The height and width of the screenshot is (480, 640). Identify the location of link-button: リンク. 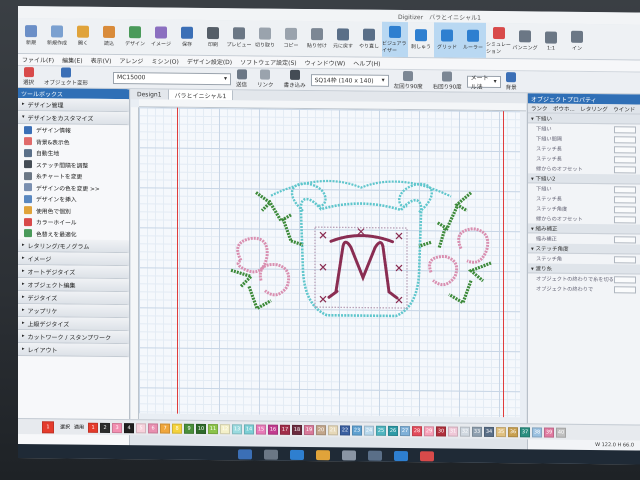
(265, 79).